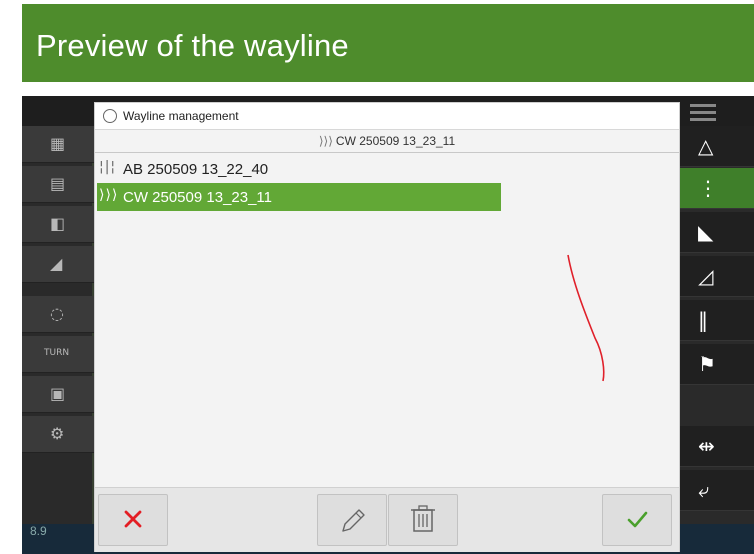 The height and width of the screenshot is (554, 754). Describe the element at coordinates (706, 276) in the screenshot. I see `boundary-add-icon: ◿` at that location.